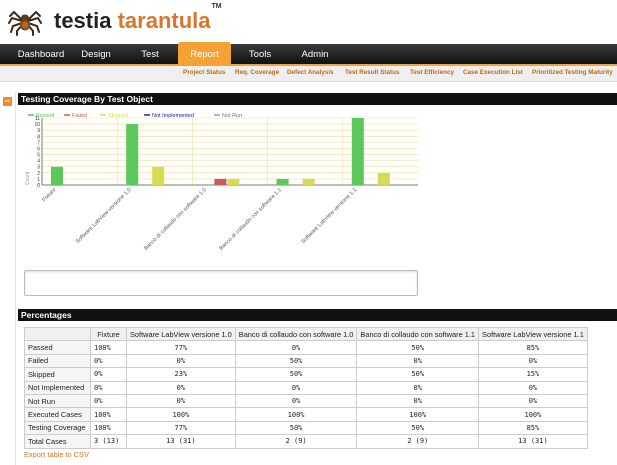 This screenshot has width=617, height=465. I want to click on subnav-req-coverage: Req. Coverage, so click(257, 72).